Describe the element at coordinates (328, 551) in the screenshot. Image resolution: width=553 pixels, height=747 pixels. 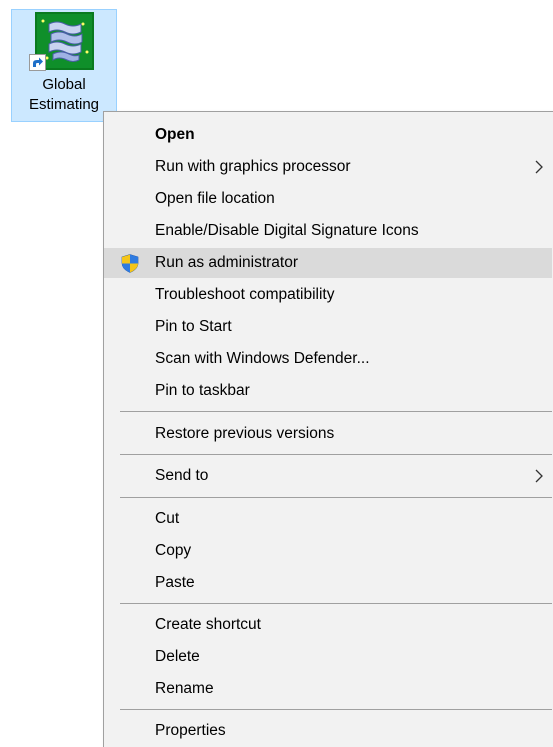
I see `menu-item-copy: Copy` at that location.